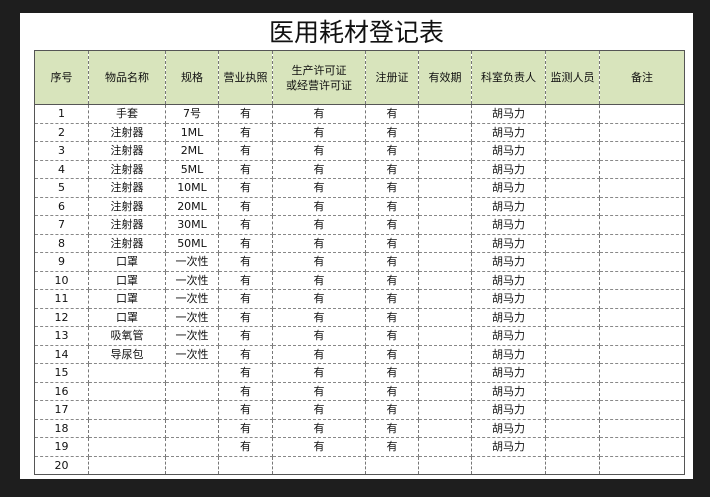  Describe the element at coordinates (192, 77) in the screenshot. I see `column-header: 规格` at that location.